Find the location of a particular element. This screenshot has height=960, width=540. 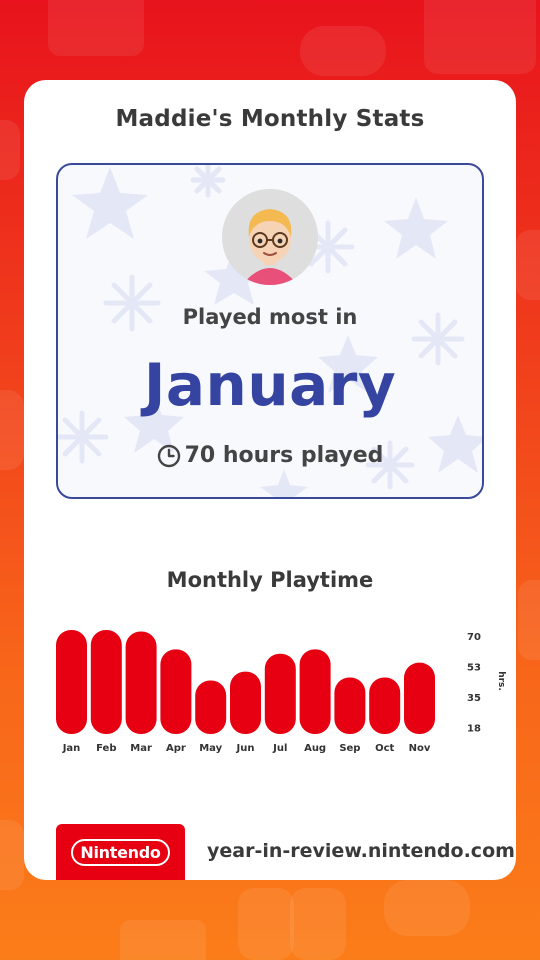

nintendo-logo-text: Nintendo is located at coordinates (120, 852).